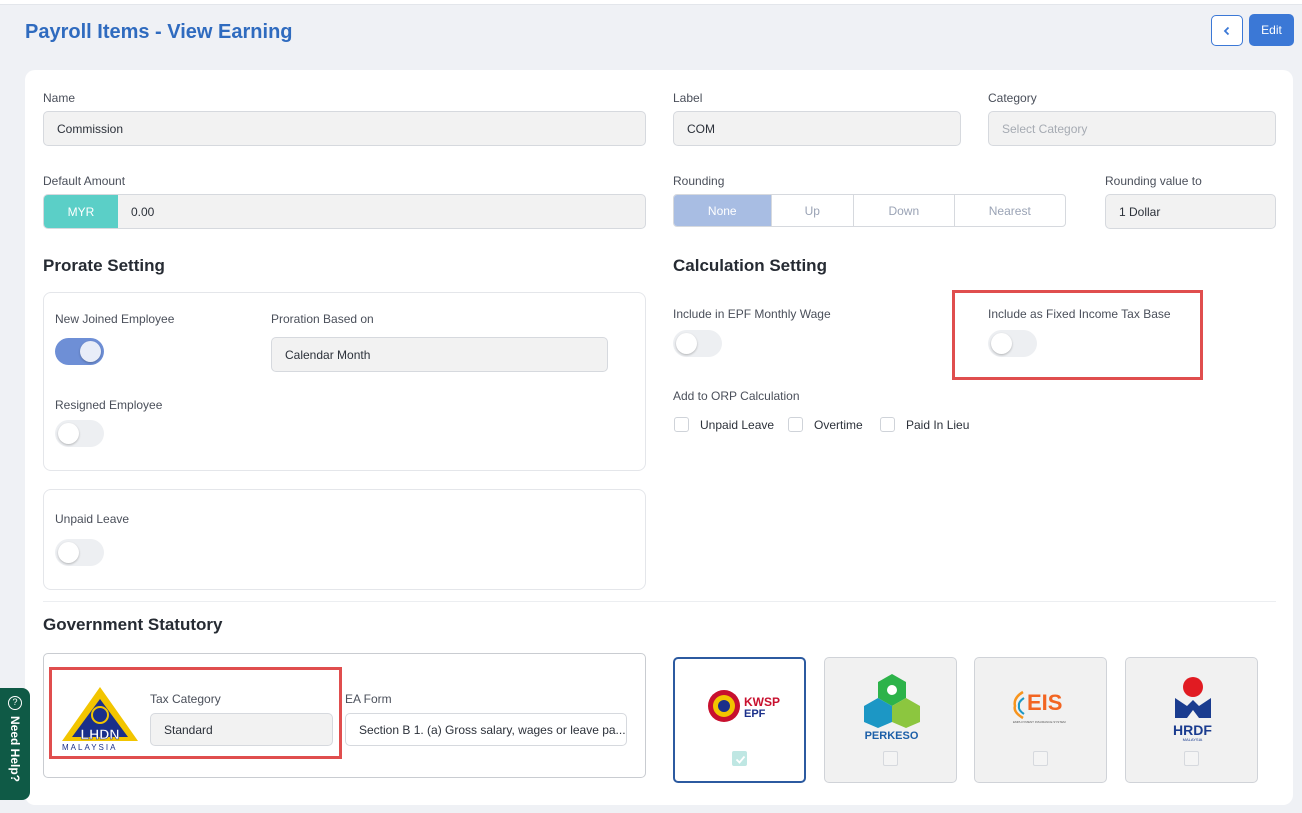 The image size is (1302, 813). Describe the element at coordinates (795, 424) in the screenshot. I see `orp-overtime-checkbox` at that location.